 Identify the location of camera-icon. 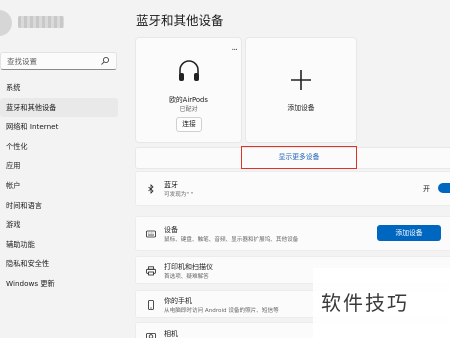
(151, 335).